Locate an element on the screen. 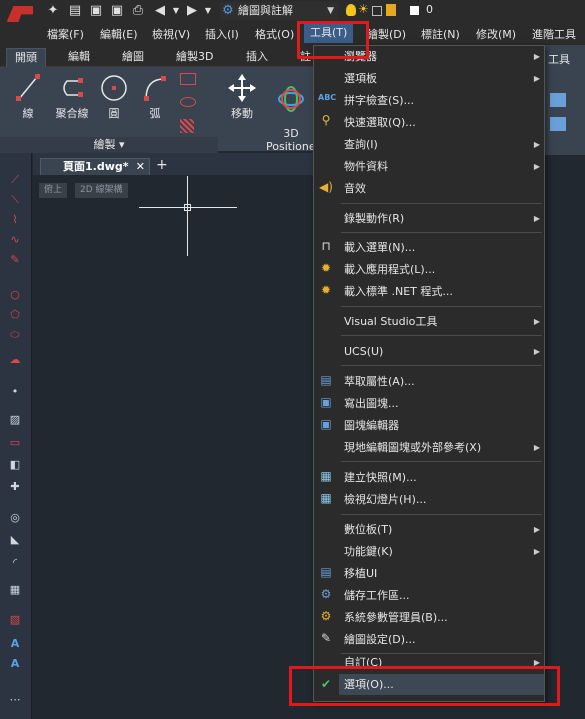  ellipse-icon: ⬭ is located at coordinates (15, 335).